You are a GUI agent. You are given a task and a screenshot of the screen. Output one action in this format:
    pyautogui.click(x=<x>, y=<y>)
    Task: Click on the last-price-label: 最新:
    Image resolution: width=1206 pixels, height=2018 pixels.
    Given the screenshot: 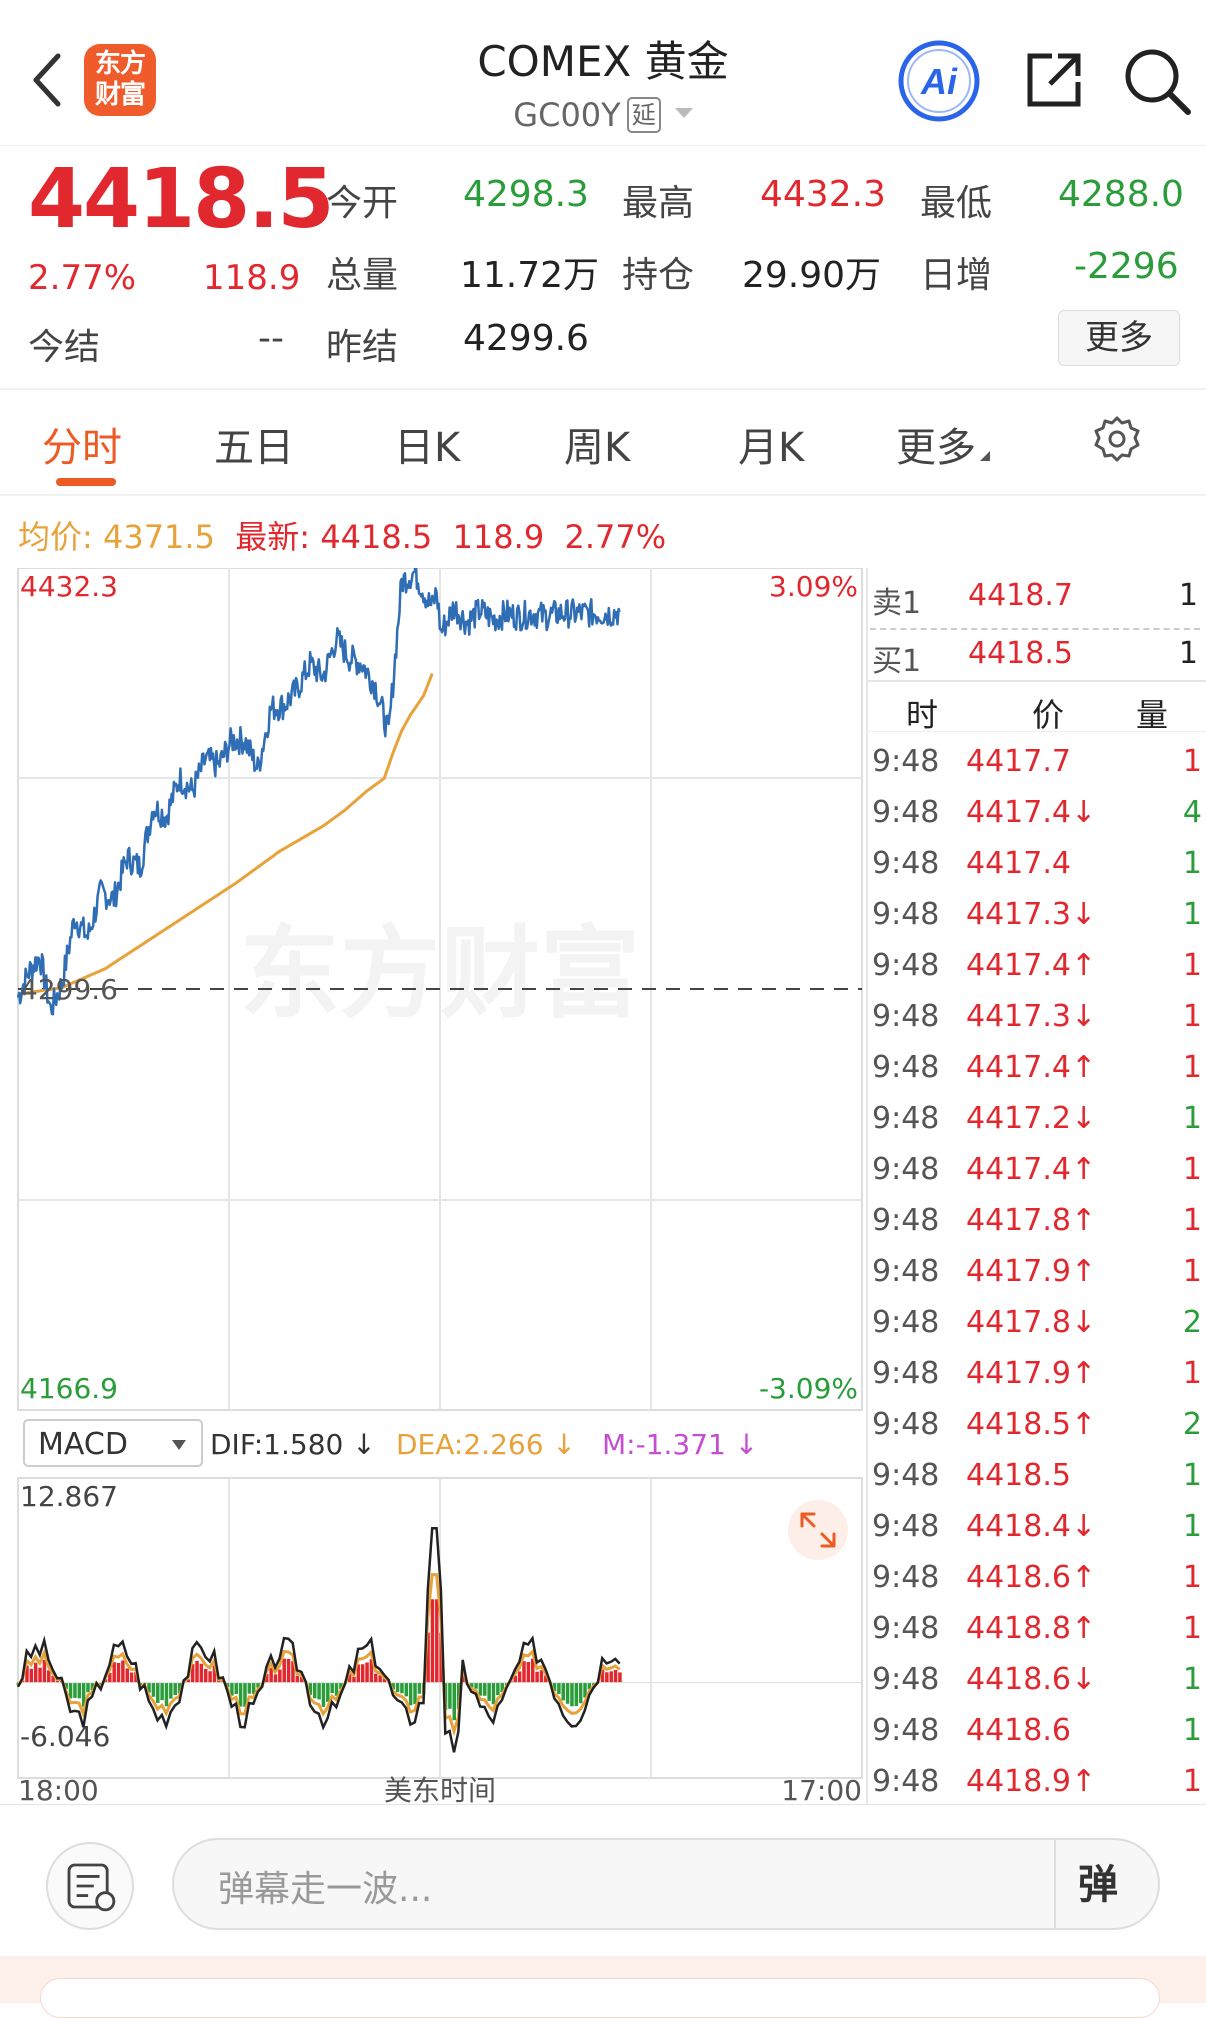 What is the action you would take?
    pyautogui.click(x=272, y=537)
    